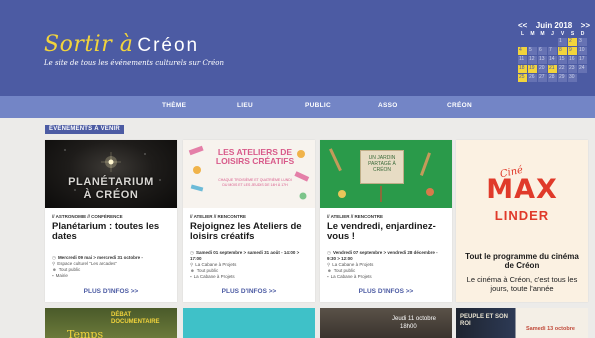 This screenshot has height=338, width=595. I want to click on calendar-weekday: L, so click(522, 34).